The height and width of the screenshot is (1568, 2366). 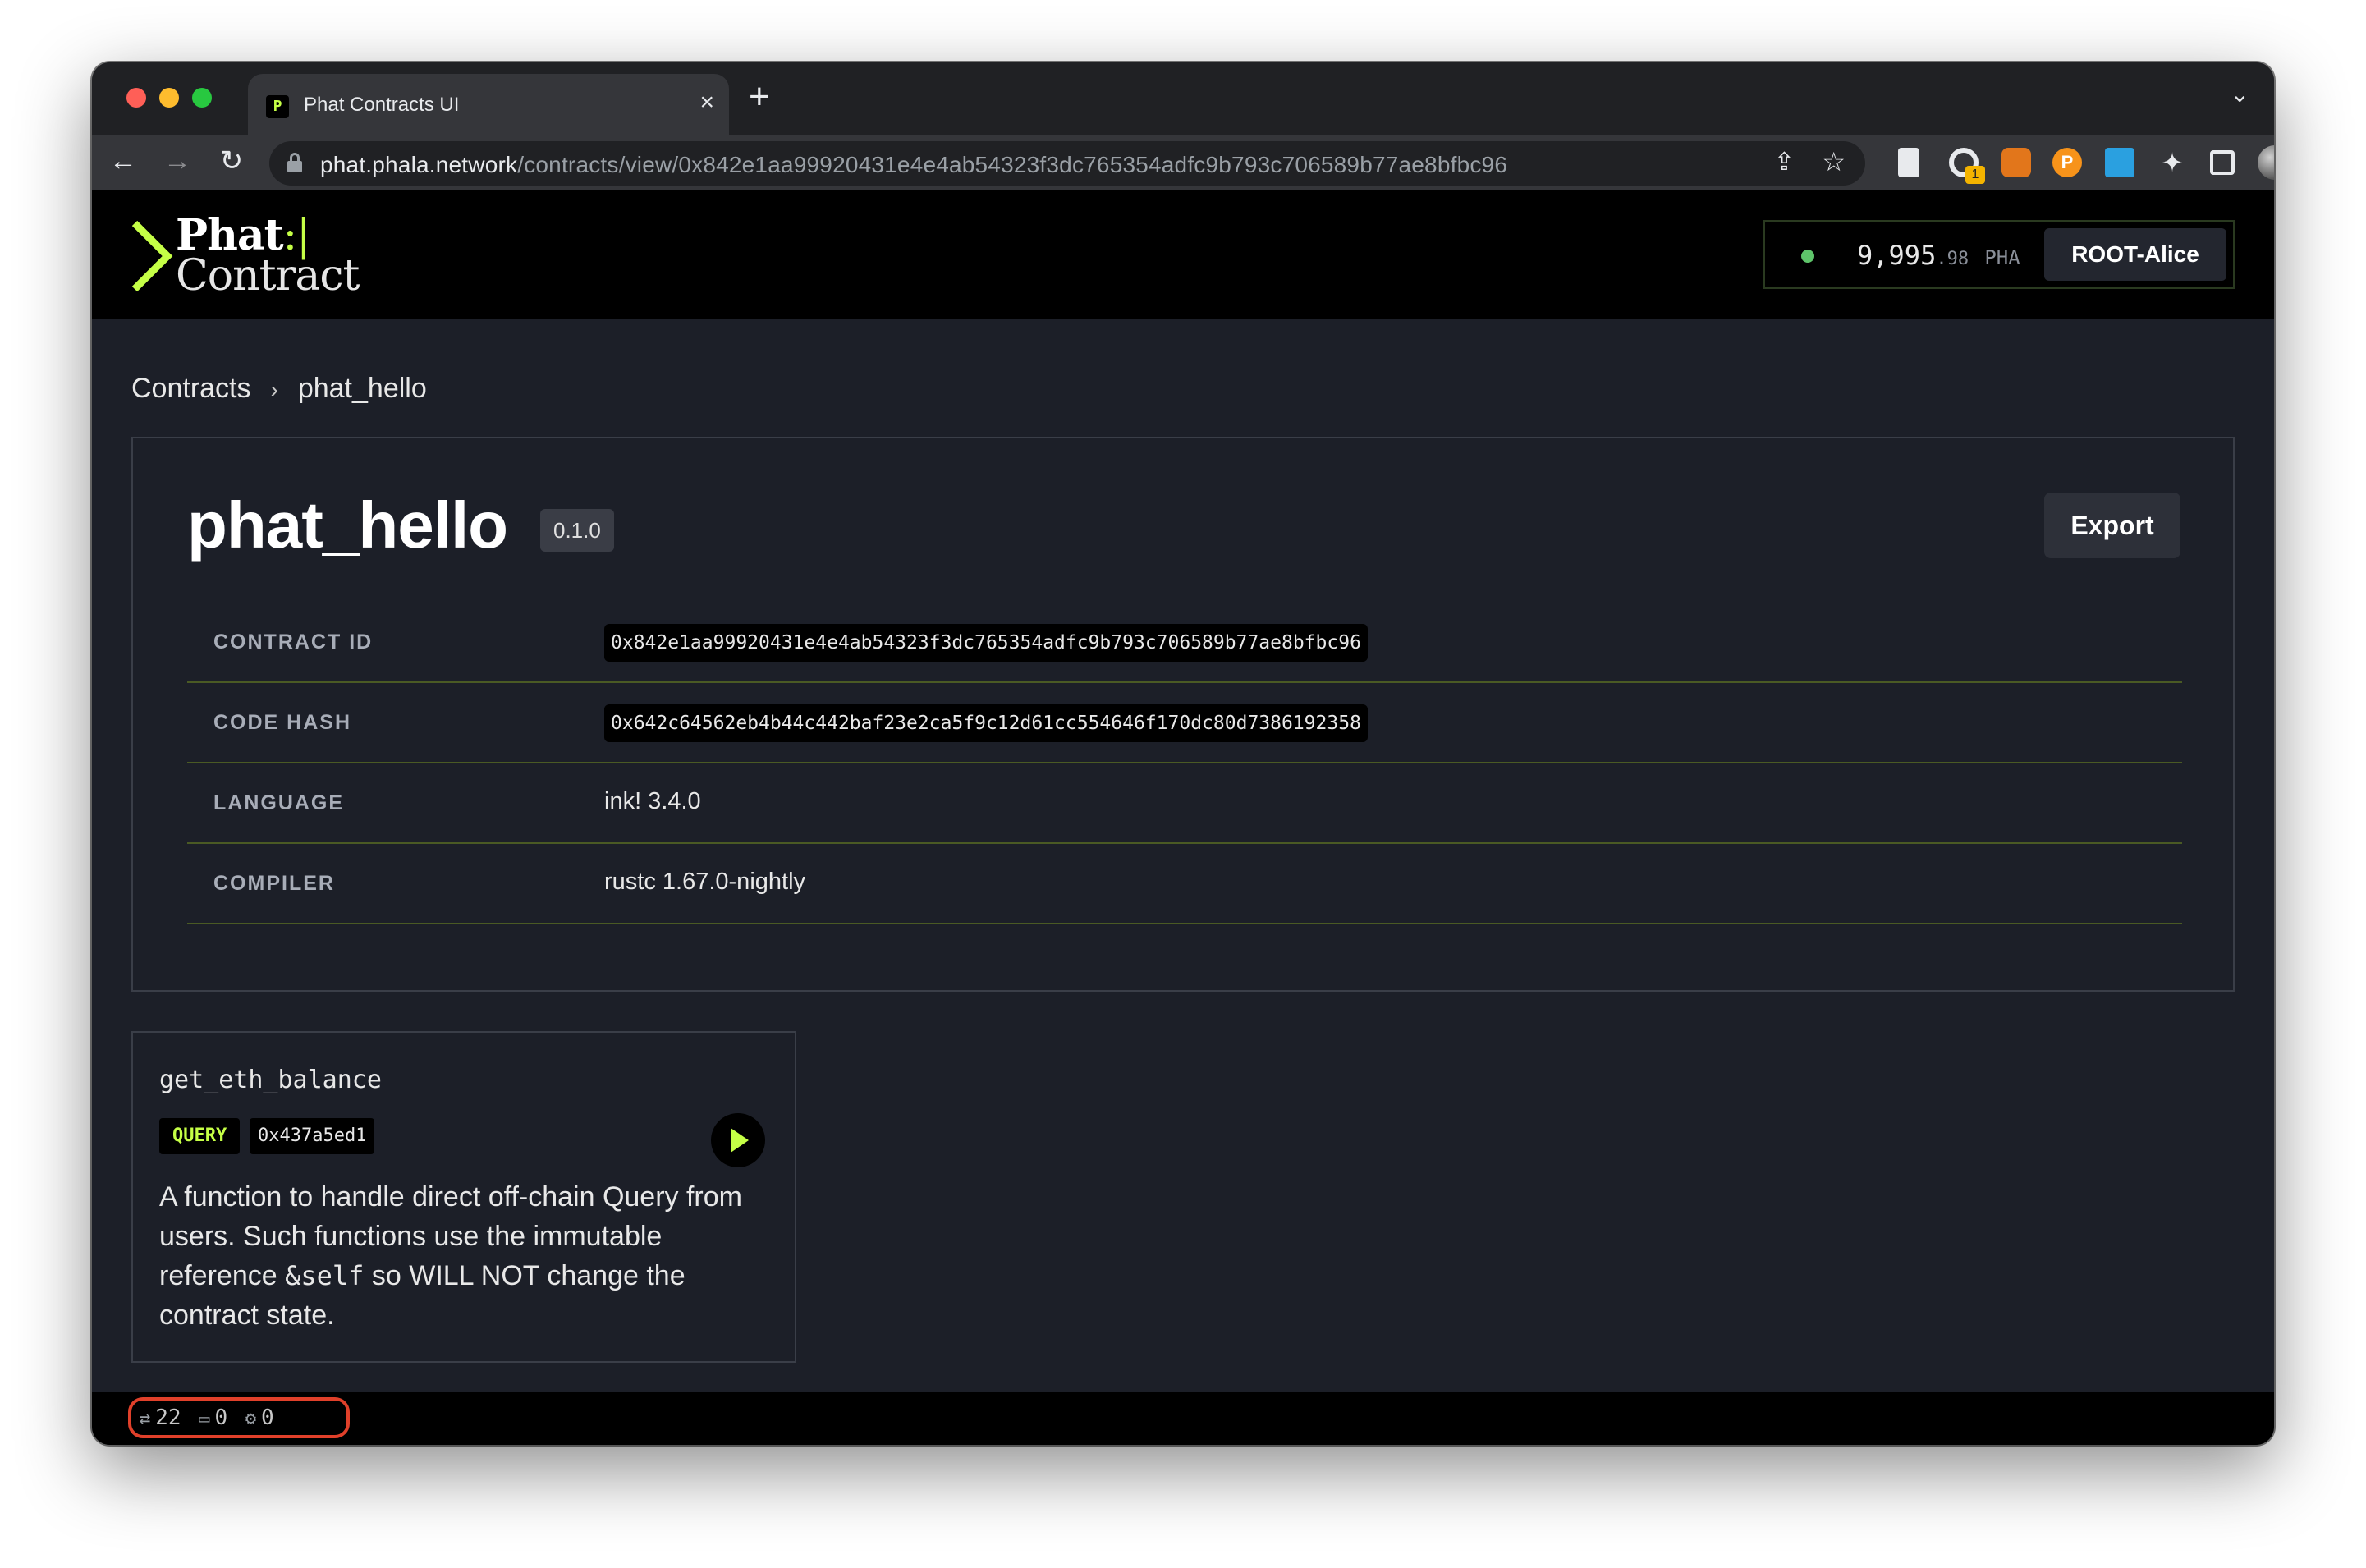 I want to click on balance-integer: 9,995, so click(x=1897, y=255).